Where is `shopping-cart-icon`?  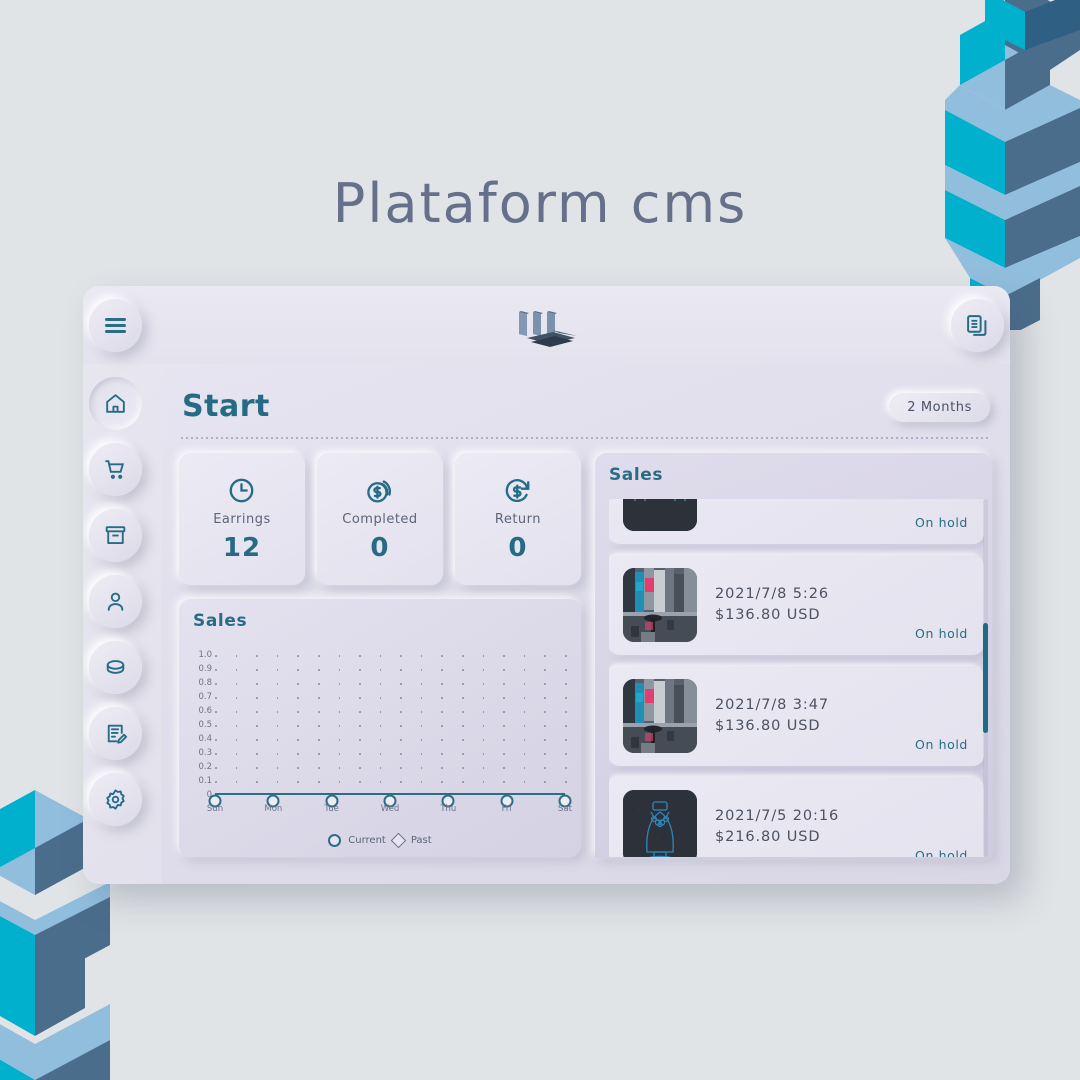
shopping-cart-icon is located at coordinates (115, 469).